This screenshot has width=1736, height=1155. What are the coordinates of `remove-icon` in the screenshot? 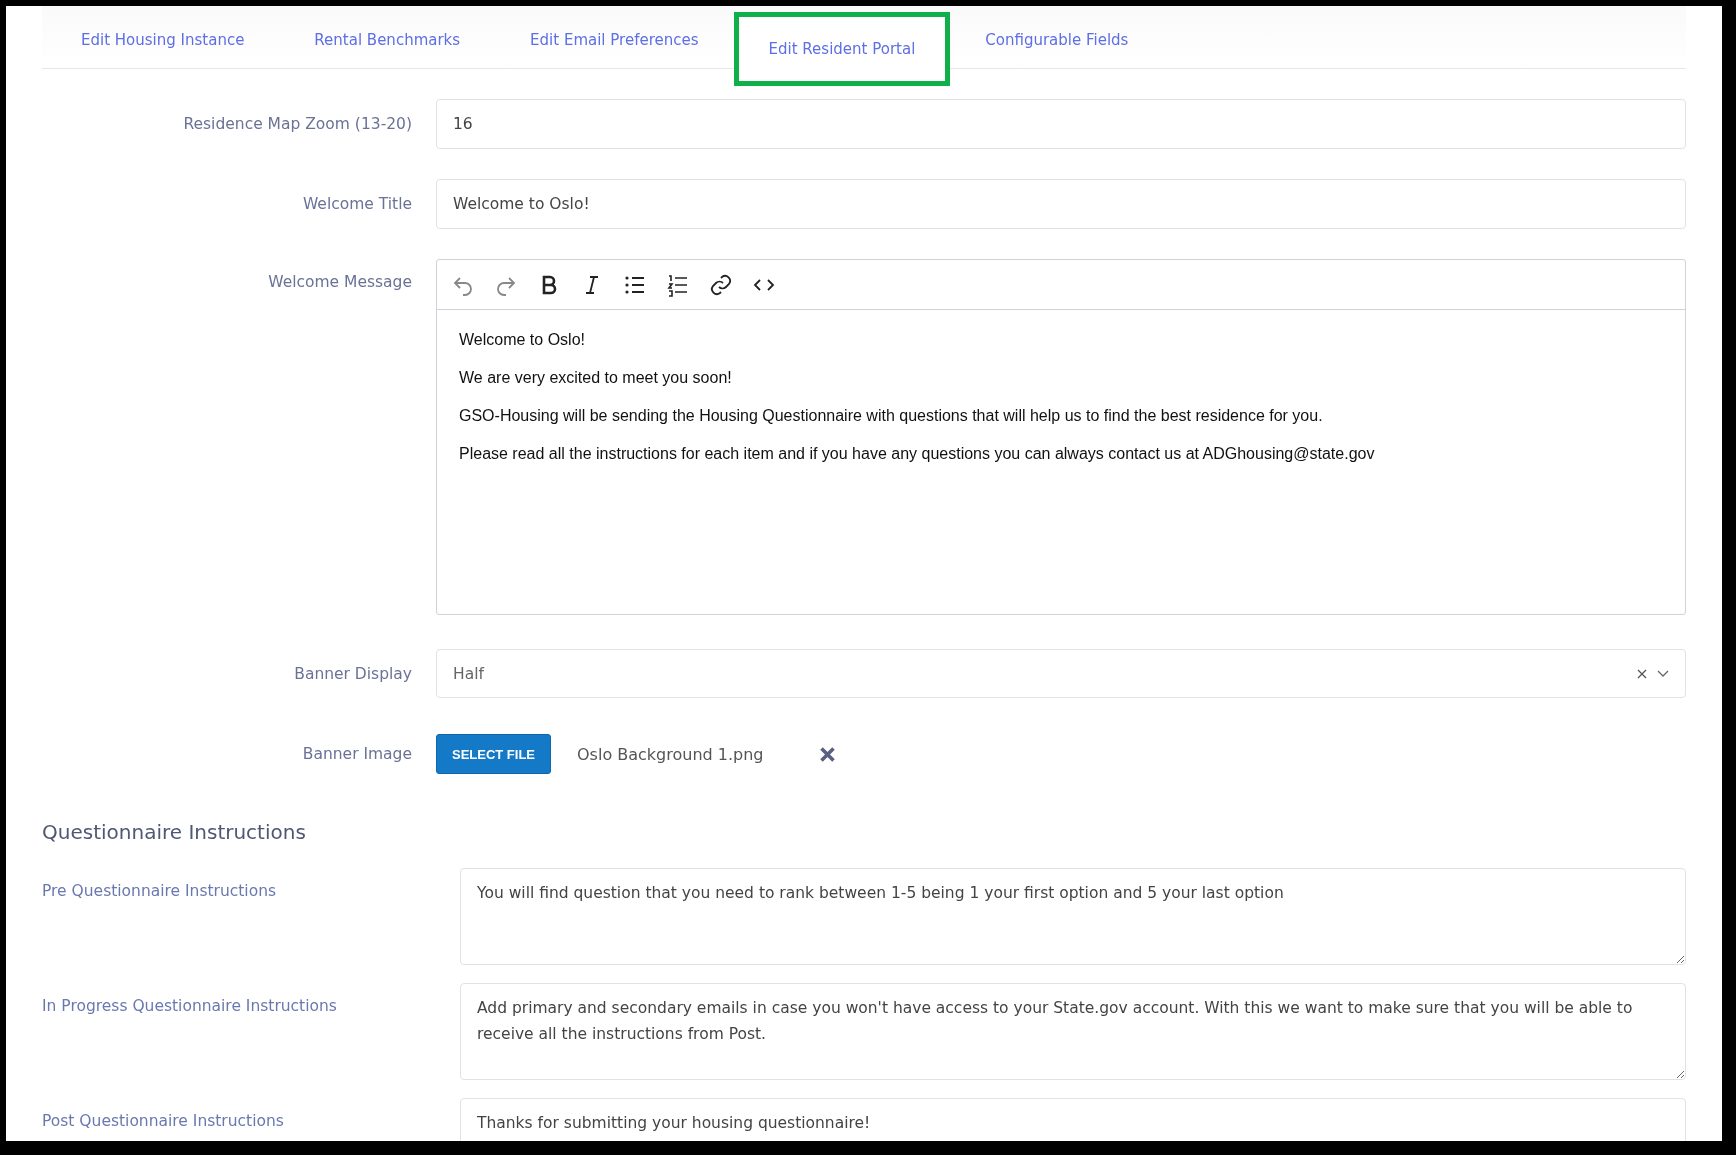 It's located at (827, 754).